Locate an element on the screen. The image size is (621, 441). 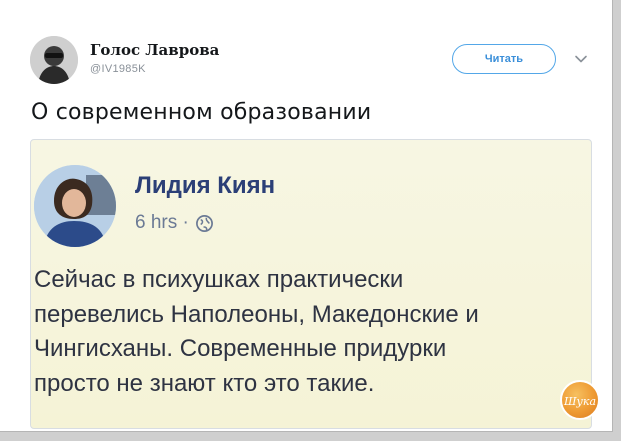
post-line: просто не знают кто это такие. is located at coordinates (204, 383).